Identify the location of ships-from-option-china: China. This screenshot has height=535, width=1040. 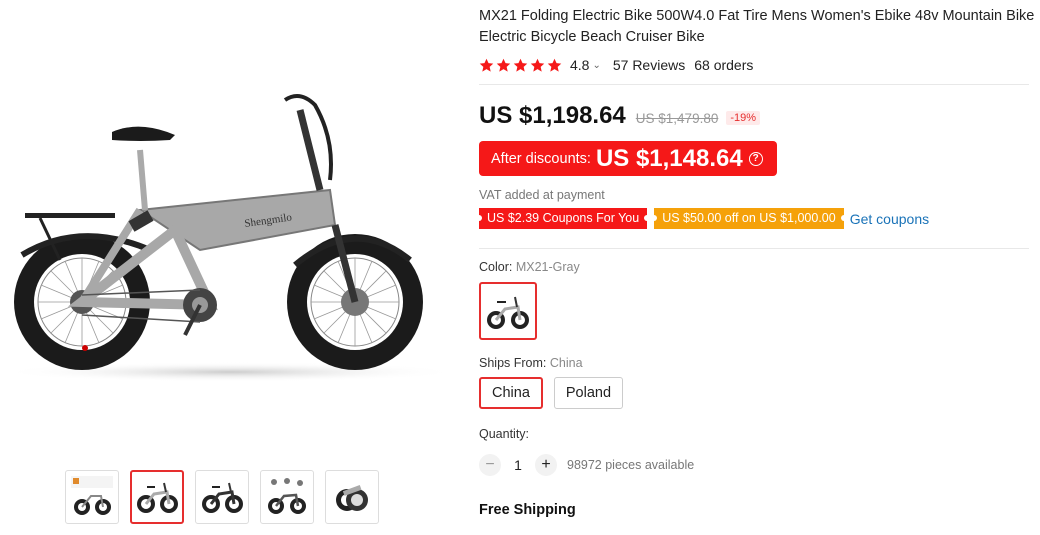
(511, 393).